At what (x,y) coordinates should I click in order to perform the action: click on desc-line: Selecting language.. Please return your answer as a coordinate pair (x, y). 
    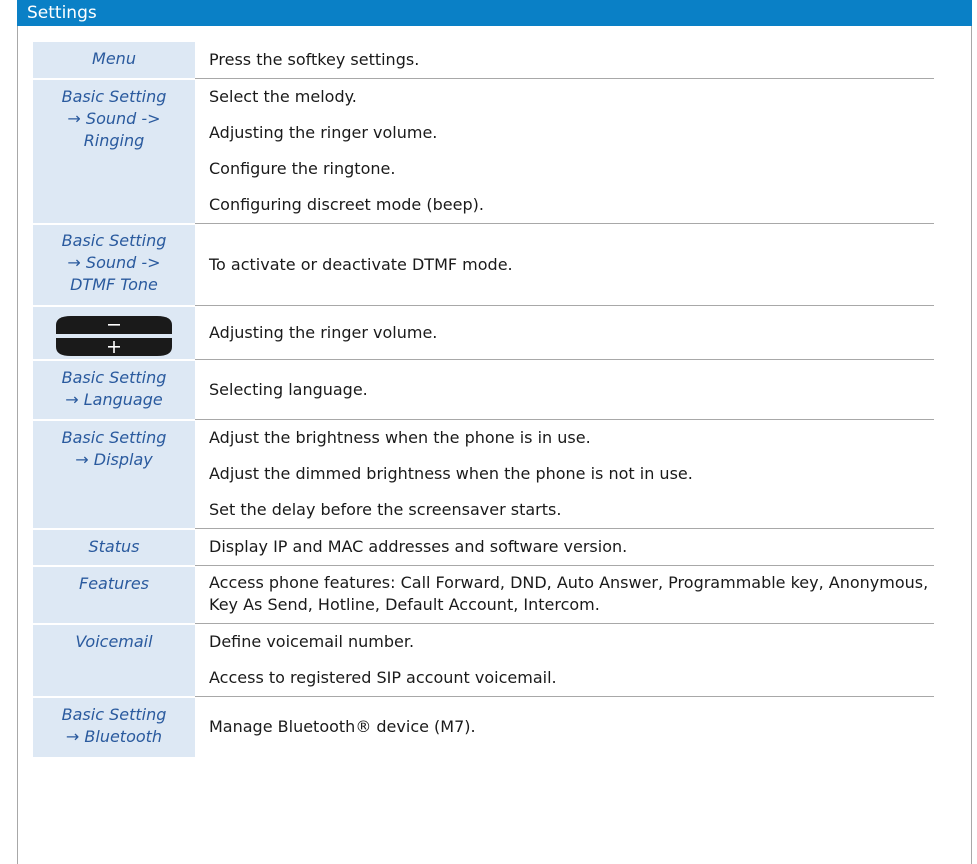
    Looking at the image, I should click on (288, 389).